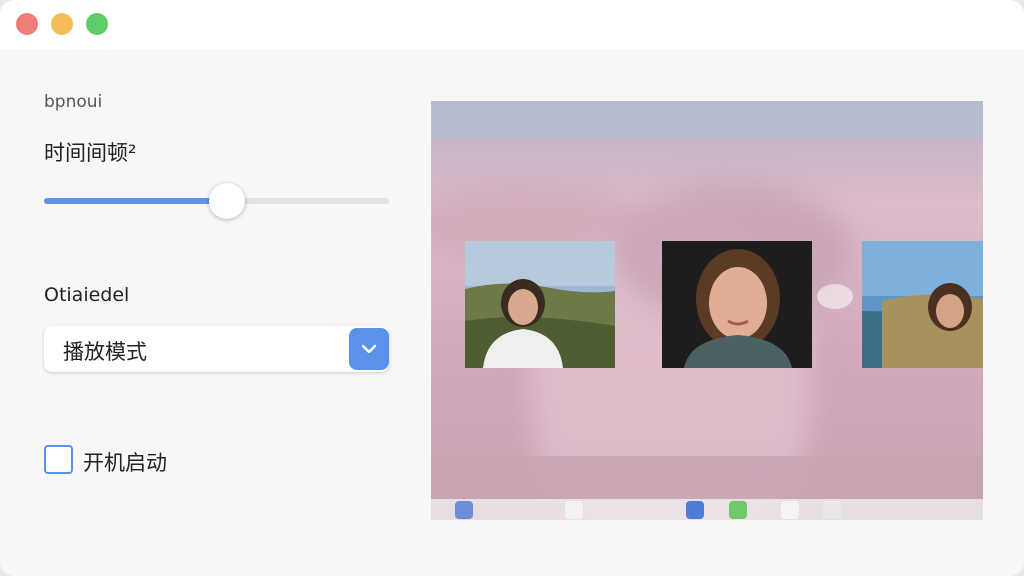 This screenshot has height=576, width=1024. I want to click on interval-slider, so click(216, 201).